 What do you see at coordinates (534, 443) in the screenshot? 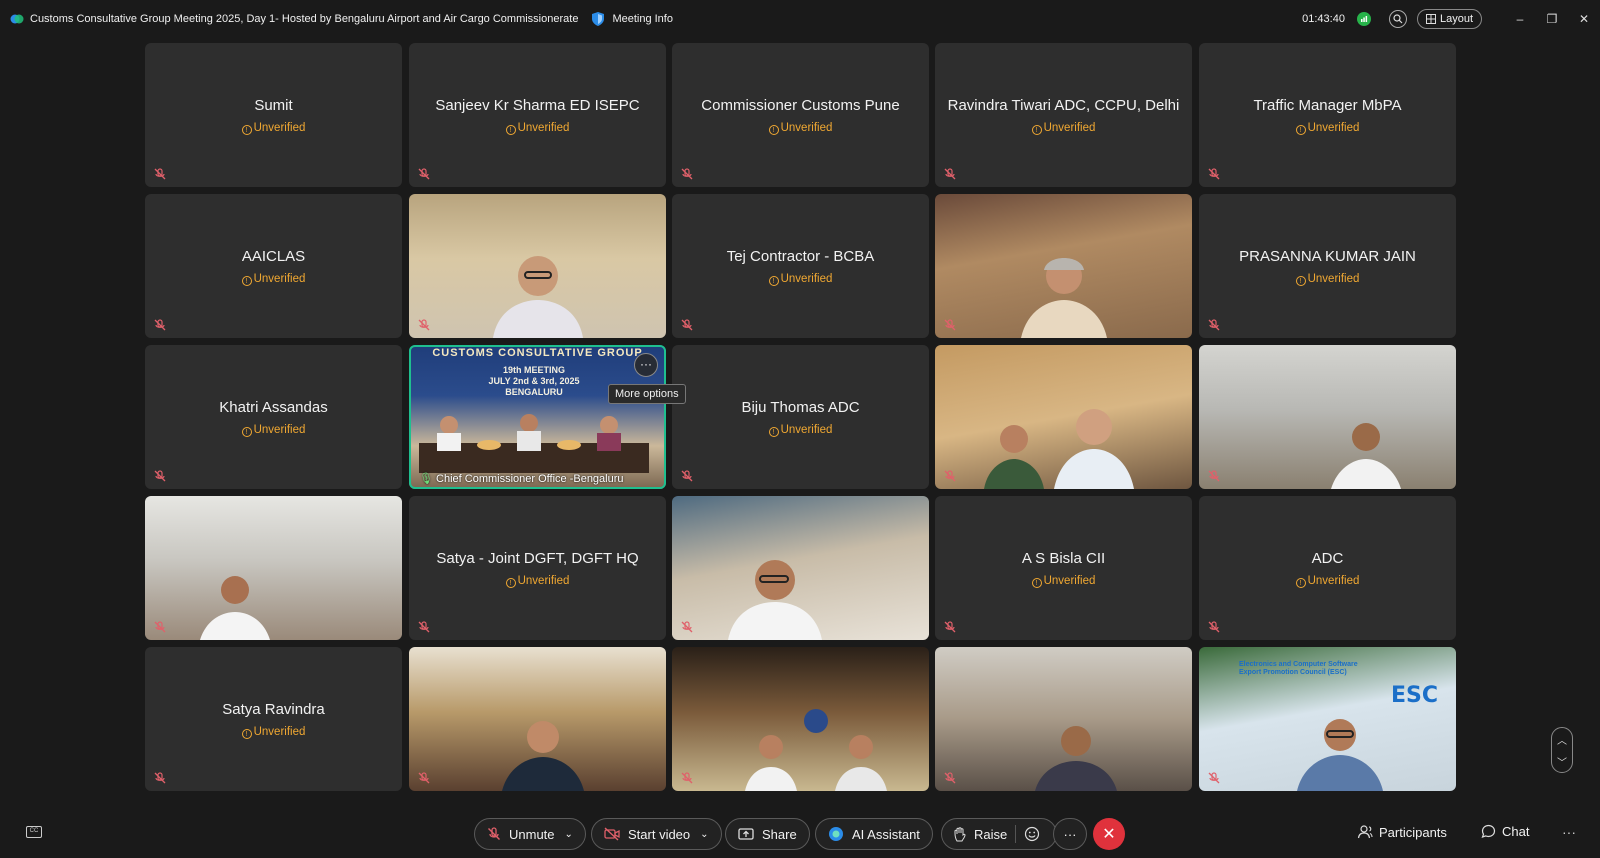
I see `conference-panel-image` at bounding box center [534, 443].